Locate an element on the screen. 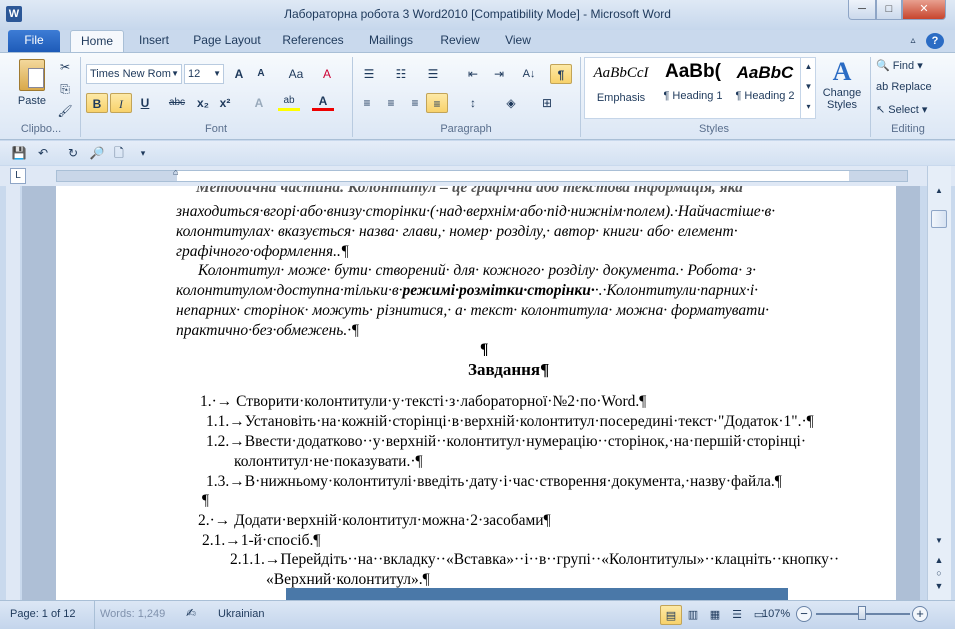  replace-button: ab Replace is located at coordinates (904, 87).